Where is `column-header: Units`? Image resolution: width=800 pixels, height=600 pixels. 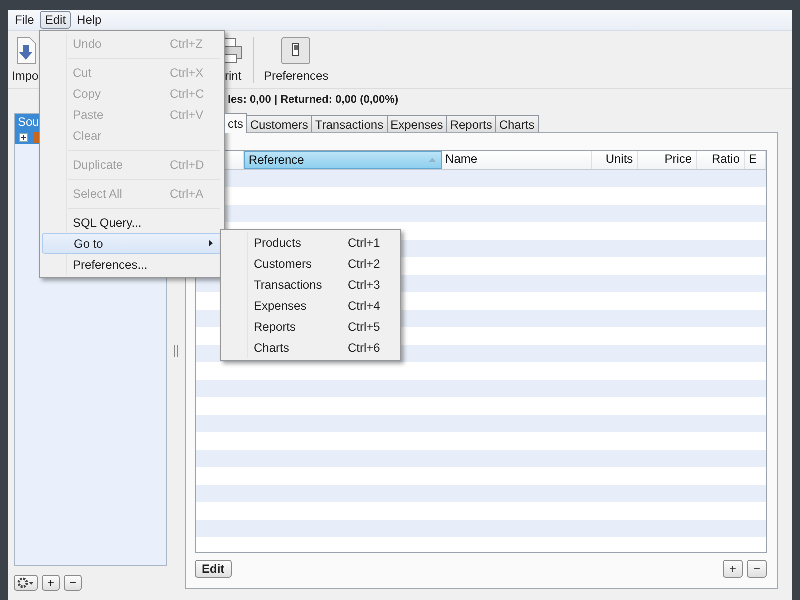
column-header: Units is located at coordinates (615, 160).